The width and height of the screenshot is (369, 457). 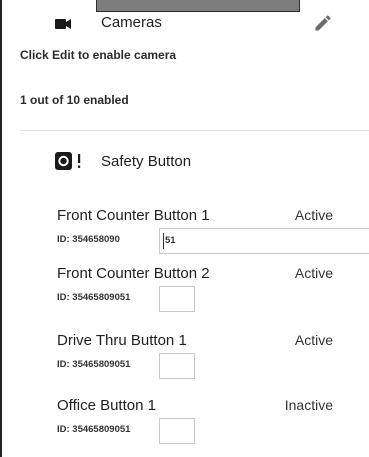 What do you see at coordinates (74, 100) in the screenshot?
I see `cameras-enabled-count: 1 out of 10 enabled` at bounding box center [74, 100].